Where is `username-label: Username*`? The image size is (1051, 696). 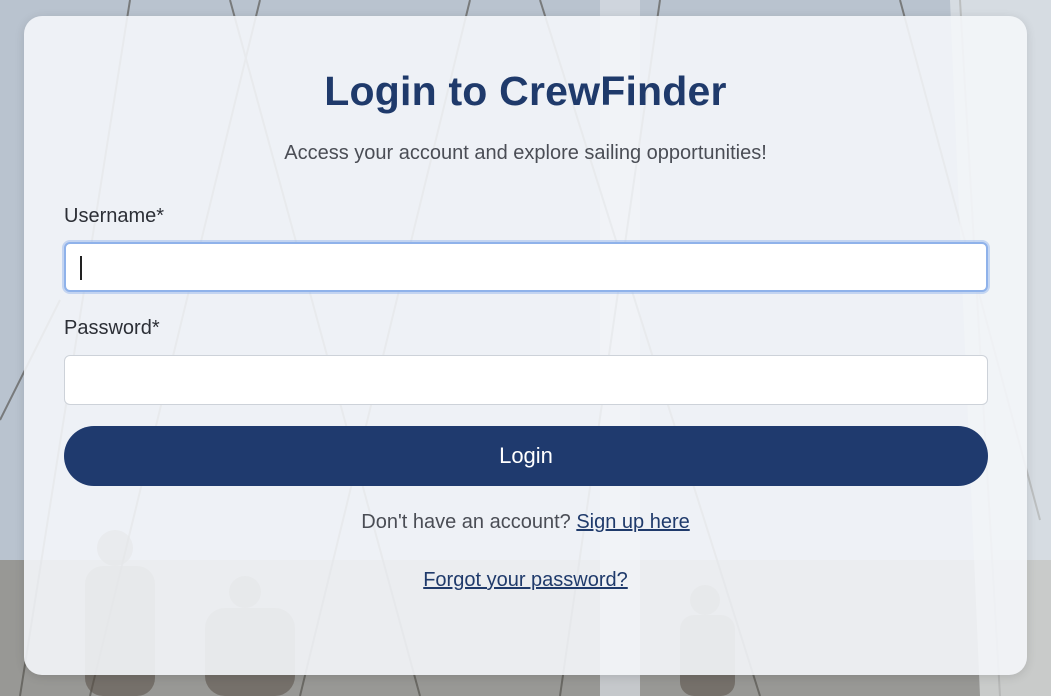
username-label: Username* is located at coordinates (114, 216).